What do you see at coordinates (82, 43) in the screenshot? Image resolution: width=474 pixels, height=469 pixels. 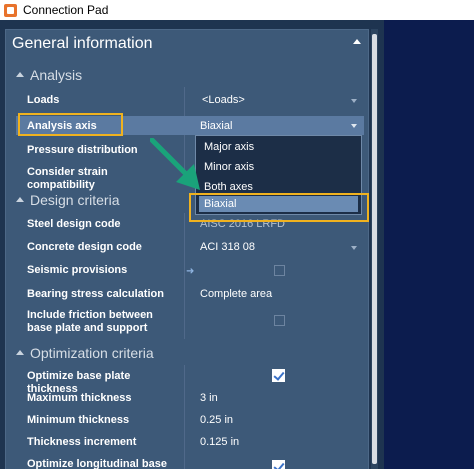 I see `panel-title: General information` at bounding box center [82, 43].